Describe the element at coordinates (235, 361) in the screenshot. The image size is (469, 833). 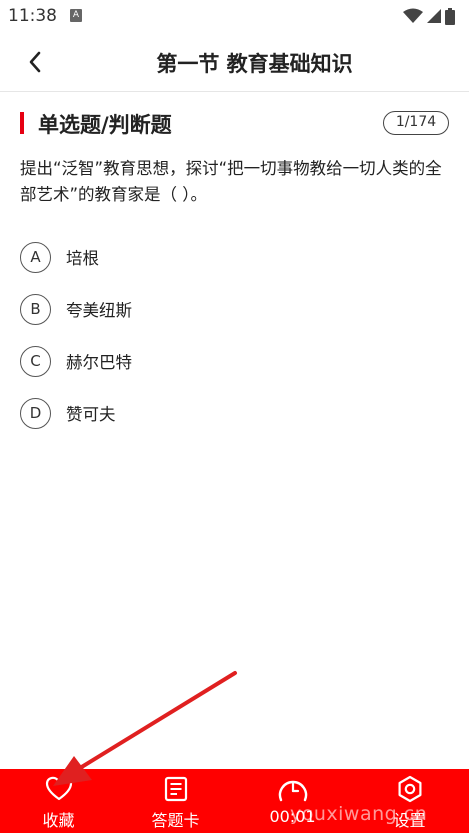
I see `option-c: C 赫尔巴特` at that location.